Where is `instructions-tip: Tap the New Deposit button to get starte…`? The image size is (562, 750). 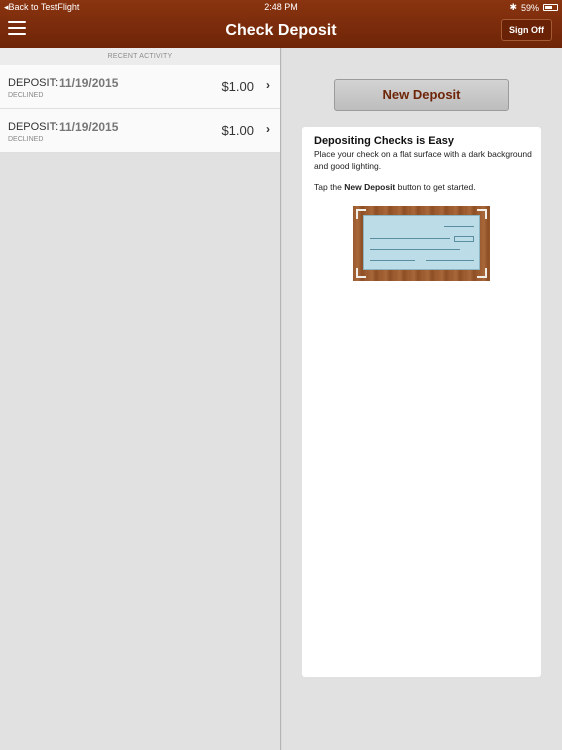 instructions-tip: Tap the New Deposit button to get starte… is located at coordinates (395, 187).